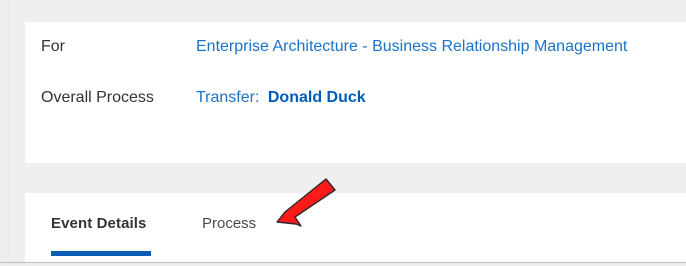  I want to click on bottom-divider, so click(343, 262).